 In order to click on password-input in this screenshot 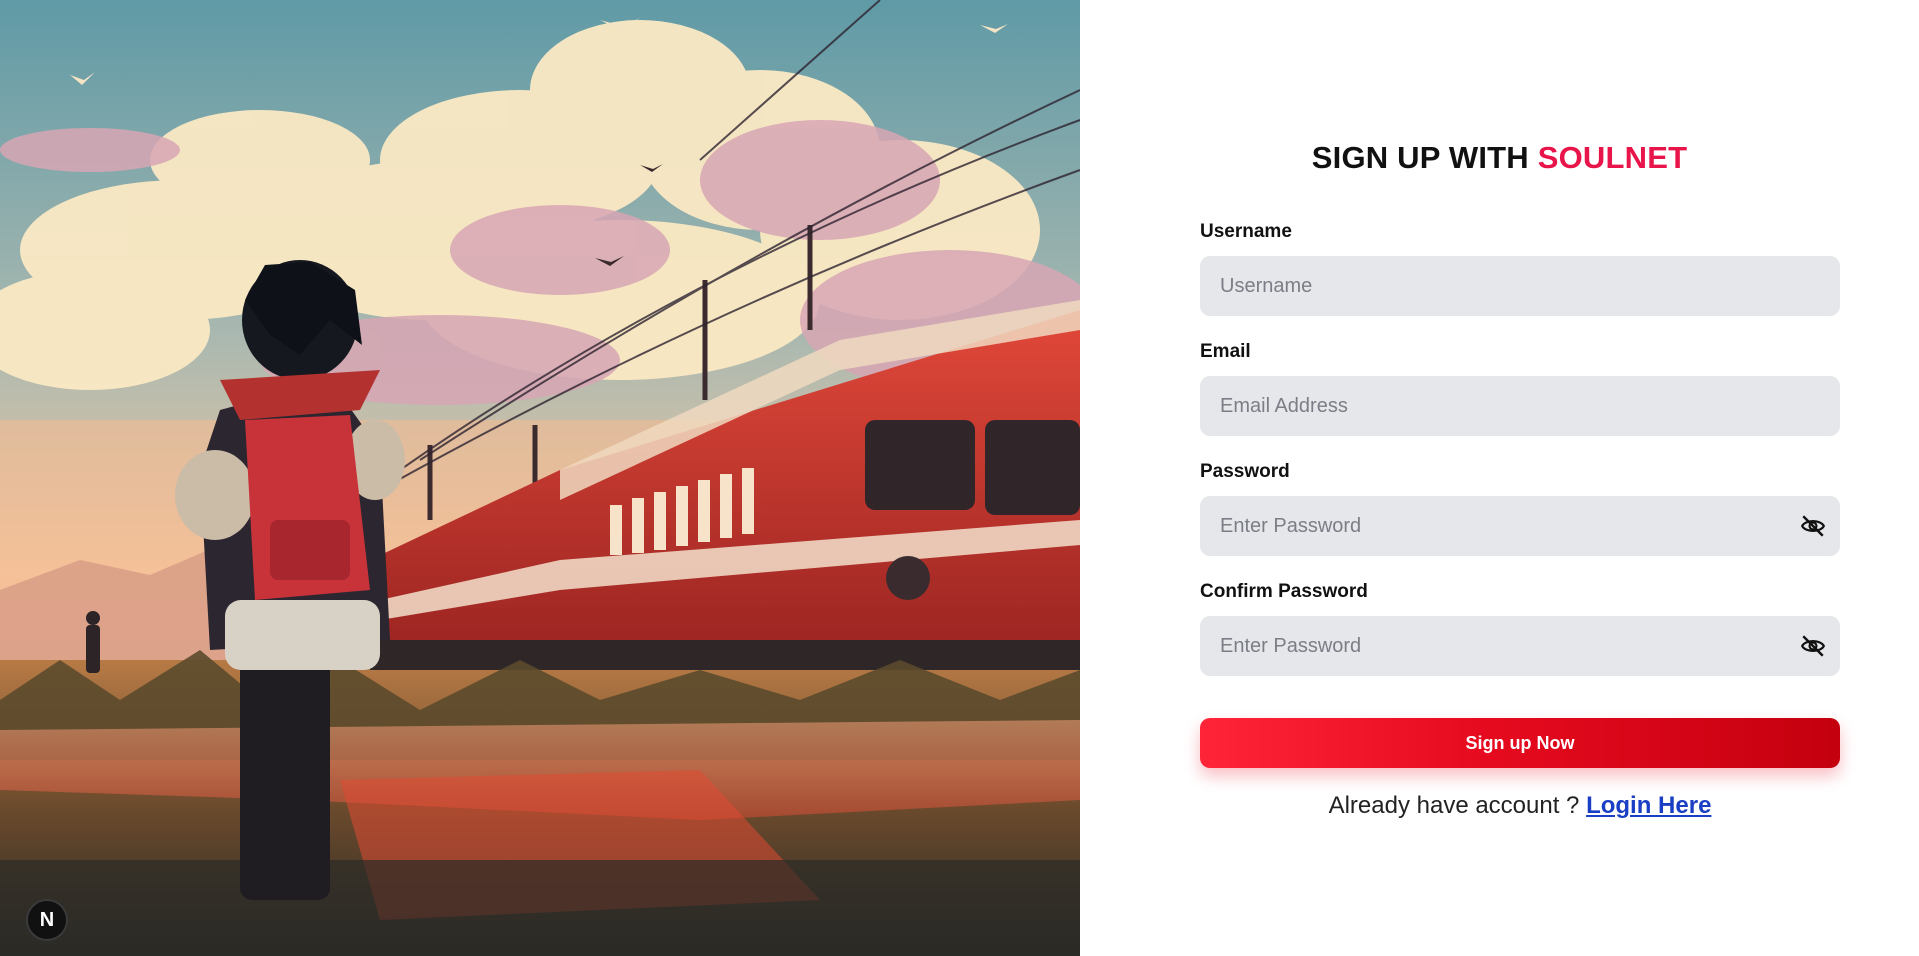, I will do `click(1520, 526)`.